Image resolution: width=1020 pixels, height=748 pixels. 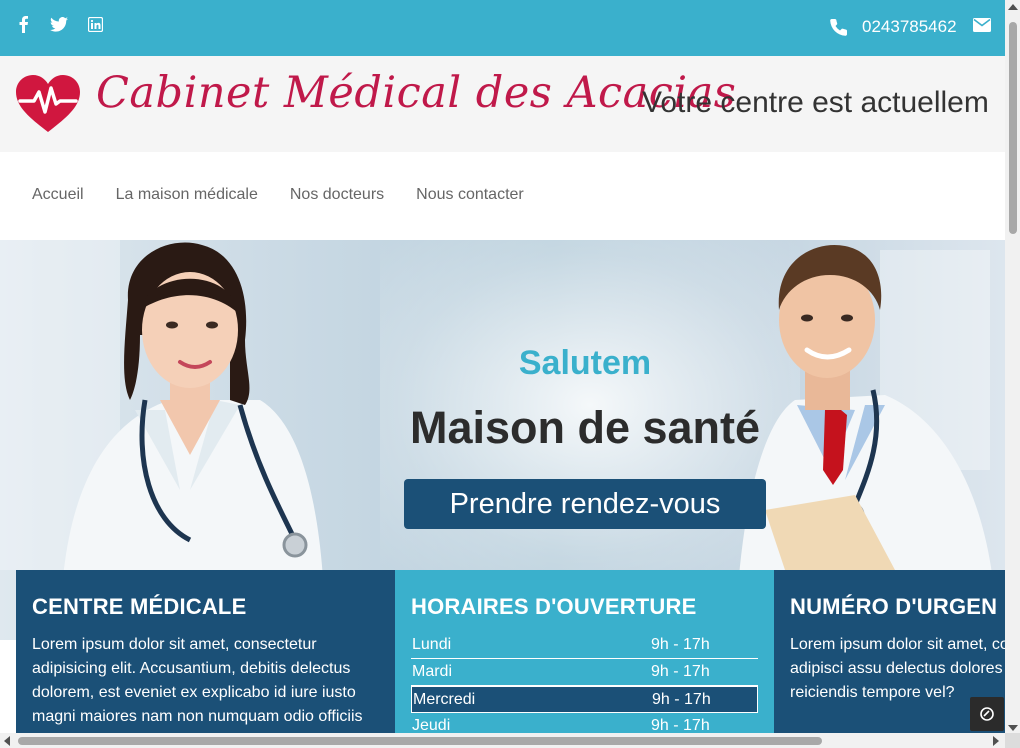 I want to click on cookie-settings-button, so click(x=987, y=714).